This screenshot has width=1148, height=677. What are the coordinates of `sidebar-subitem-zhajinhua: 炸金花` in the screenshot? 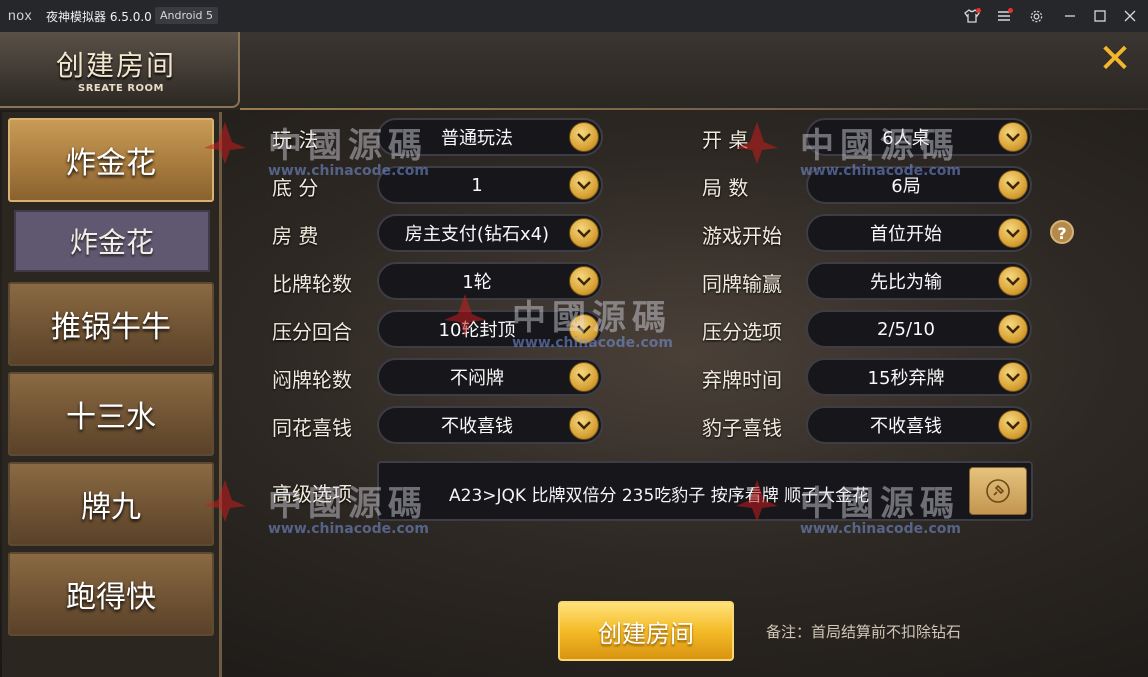 It's located at (112, 241).